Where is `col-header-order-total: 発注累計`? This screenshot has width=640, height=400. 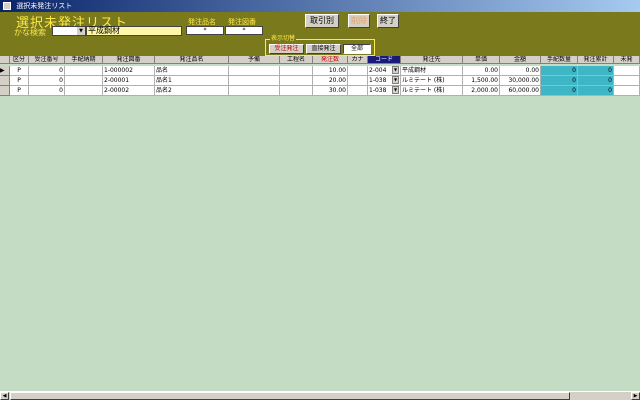
col-header-order-total: 発注累計 is located at coordinates (596, 60).